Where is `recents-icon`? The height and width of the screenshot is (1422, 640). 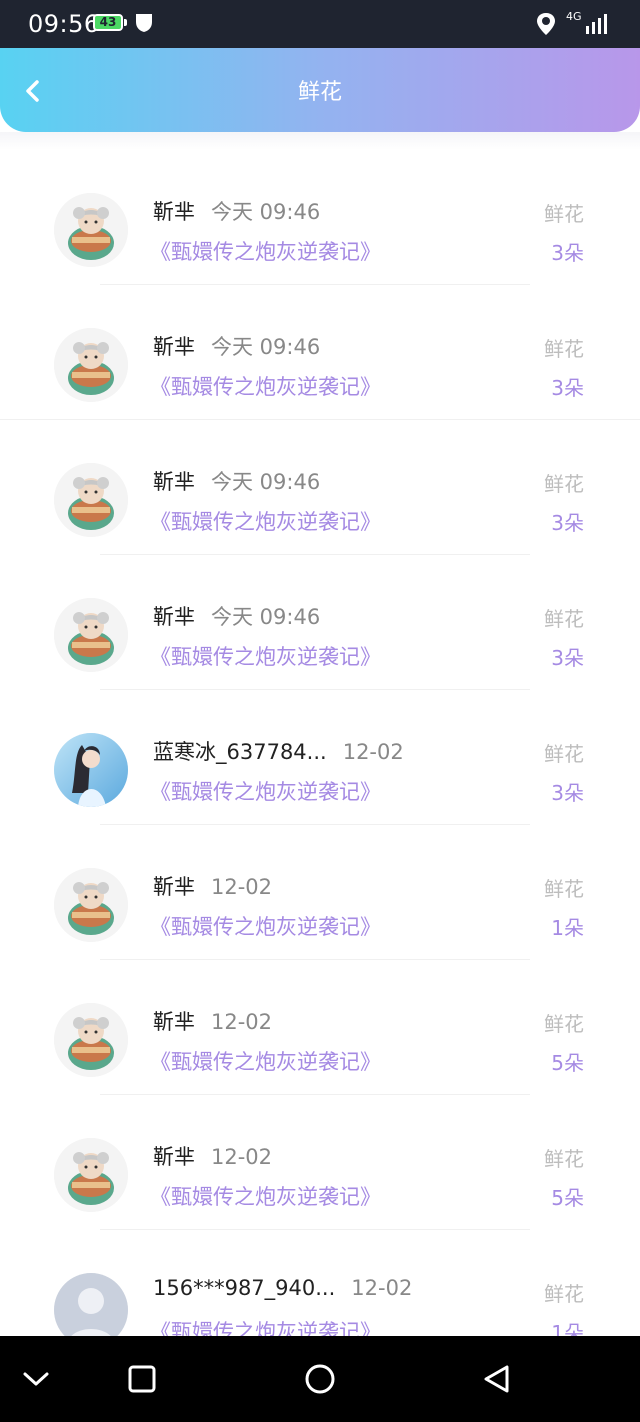 recents-icon is located at coordinates (142, 1379).